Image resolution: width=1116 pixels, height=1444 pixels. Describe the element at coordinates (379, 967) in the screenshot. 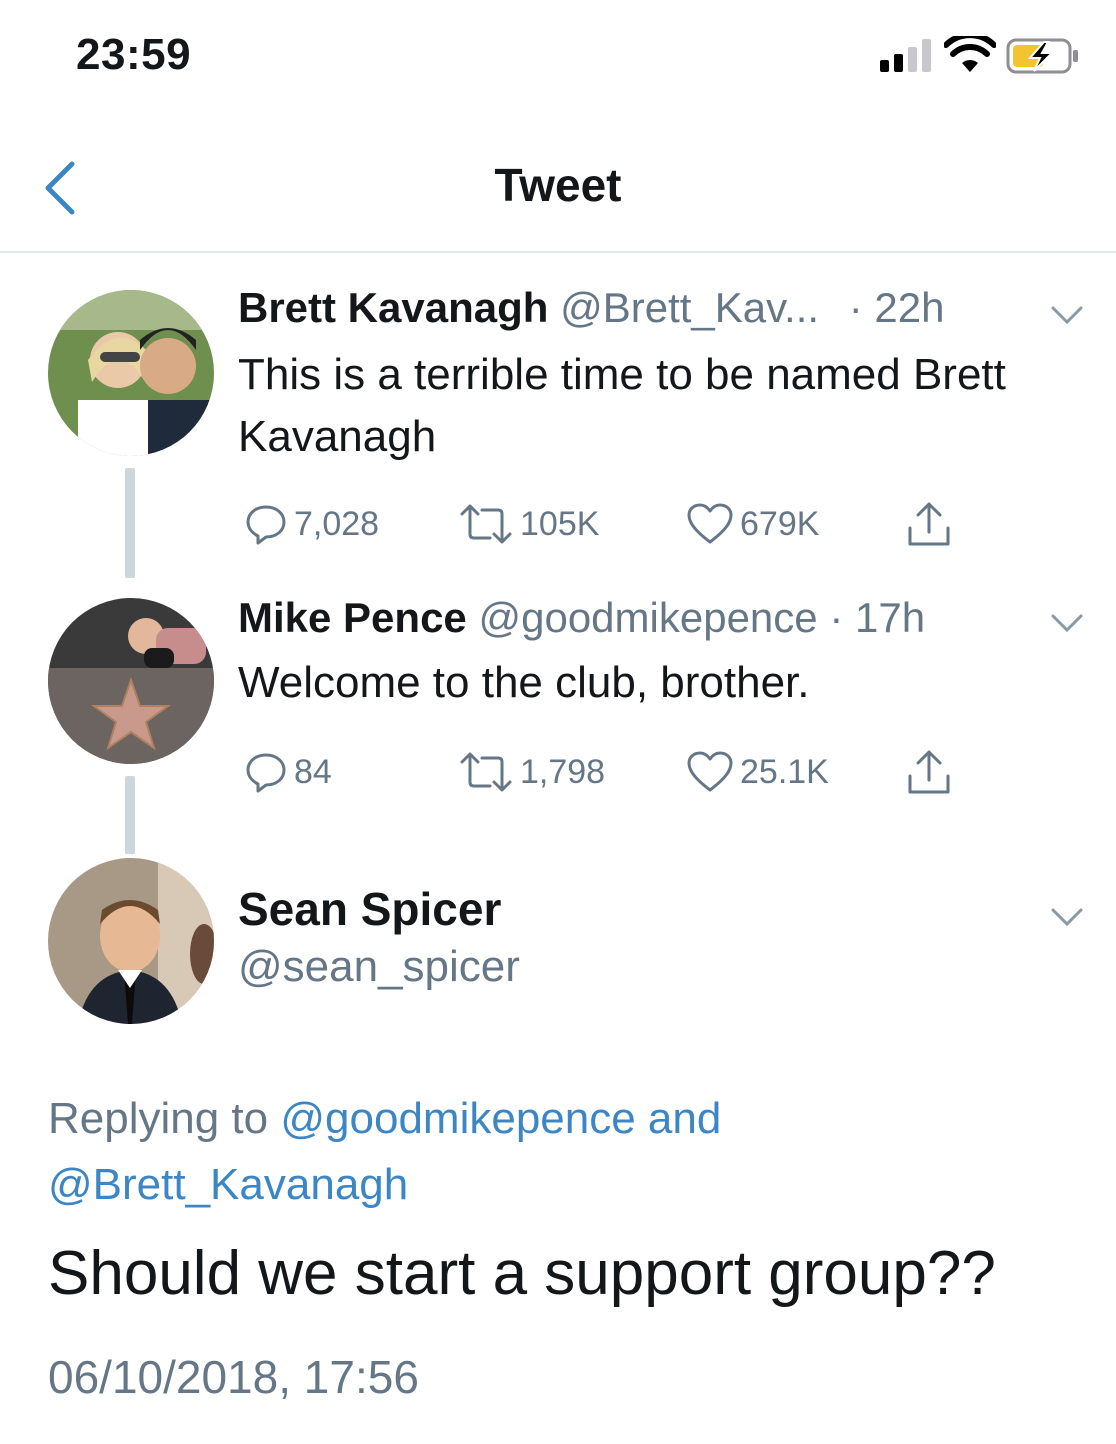

I see `main-author-handle: @sean_spicer` at that location.